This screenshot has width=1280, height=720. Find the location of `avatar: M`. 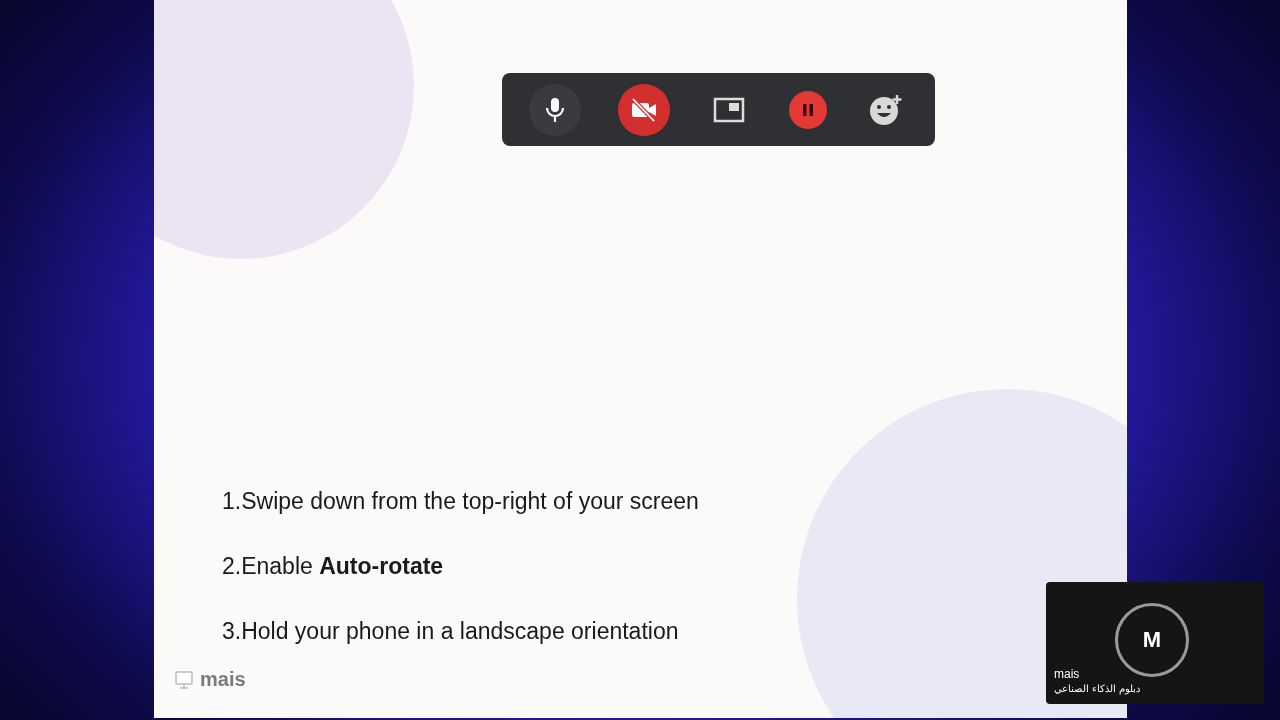

avatar: M is located at coordinates (1152, 640).